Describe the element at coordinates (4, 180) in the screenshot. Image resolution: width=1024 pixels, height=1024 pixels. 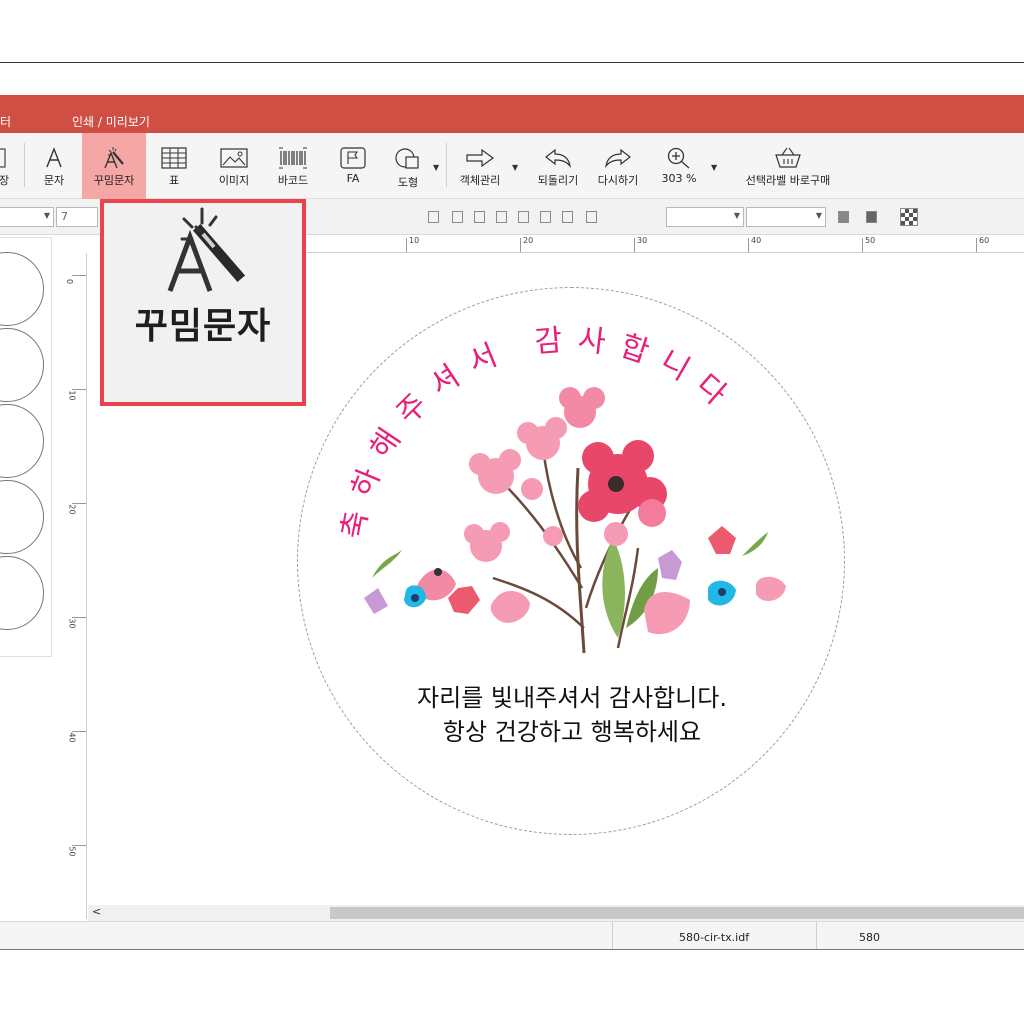
I see `toolbar-partial-label: 장` at that location.